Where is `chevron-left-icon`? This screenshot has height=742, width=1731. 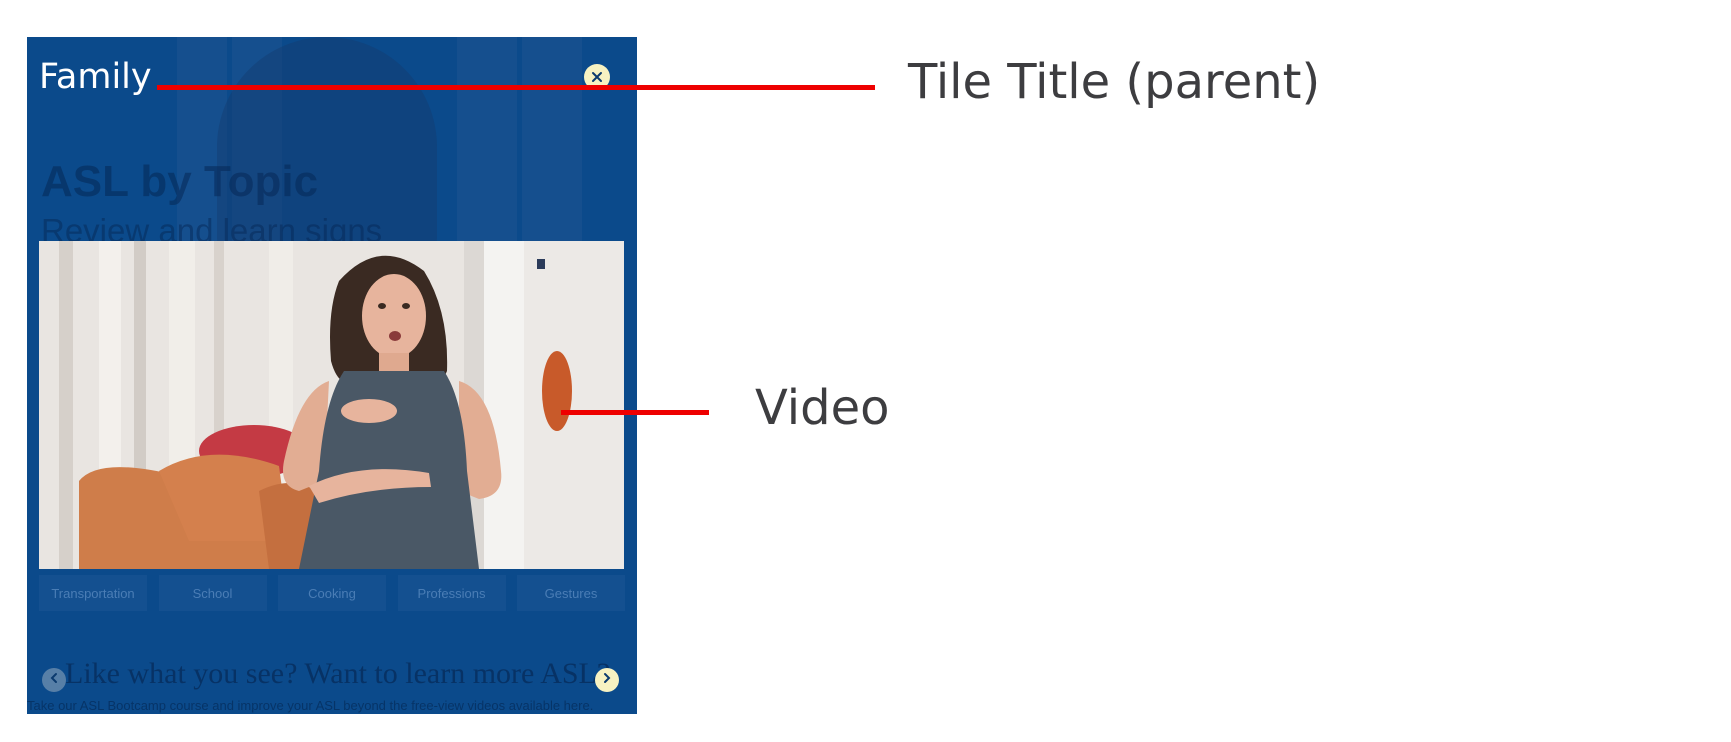
chevron-left-icon is located at coordinates (54, 680).